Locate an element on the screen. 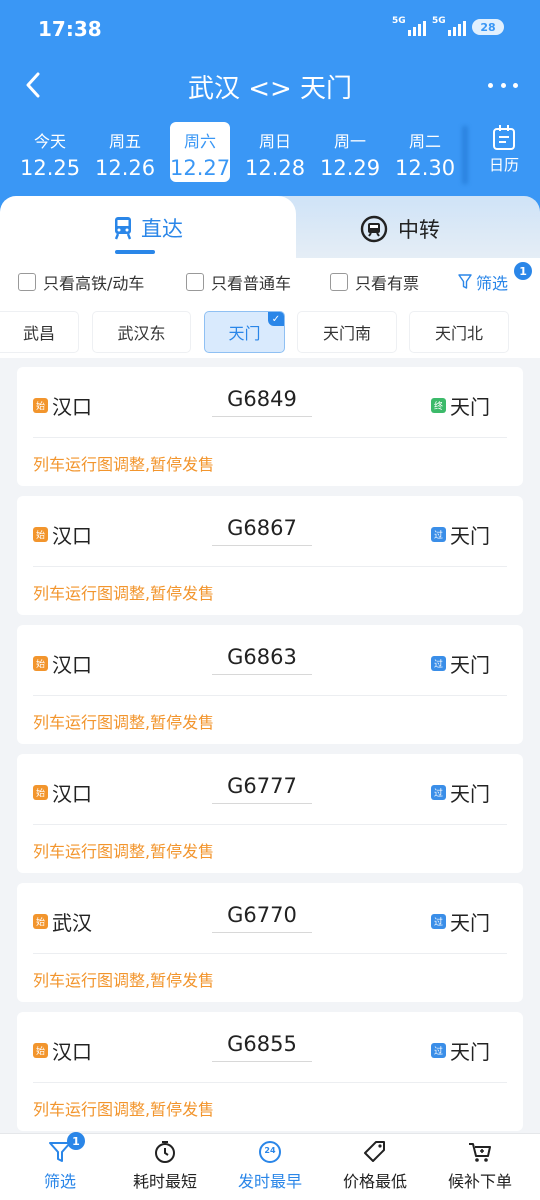  tab-direct: 直达 is located at coordinates (148, 228).